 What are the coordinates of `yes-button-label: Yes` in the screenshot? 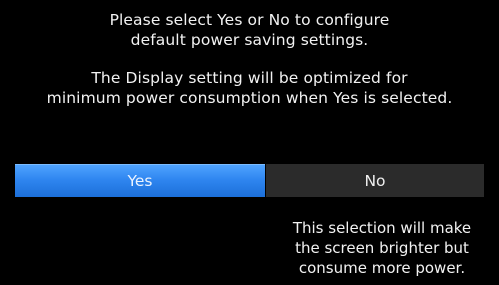 It's located at (140, 181).